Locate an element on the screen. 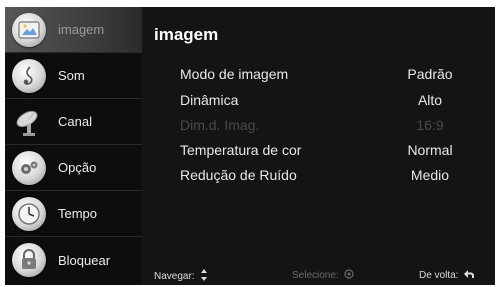 This screenshot has height=287, width=502. sidebar-item-label: Canal is located at coordinates (75, 121).